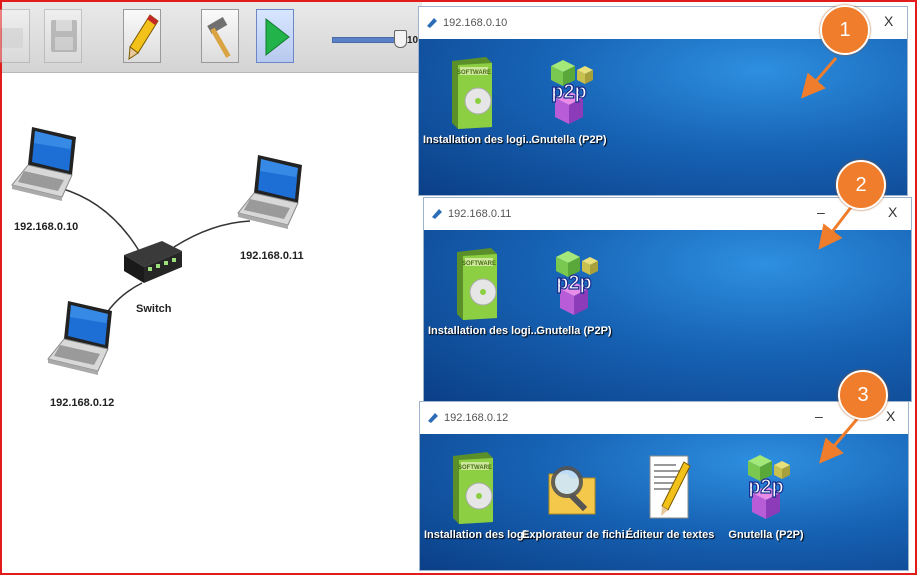  What do you see at coordinates (861, 185) in the screenshot?
I see `callout-badge-2: 2` at bounding box center [861, 185].